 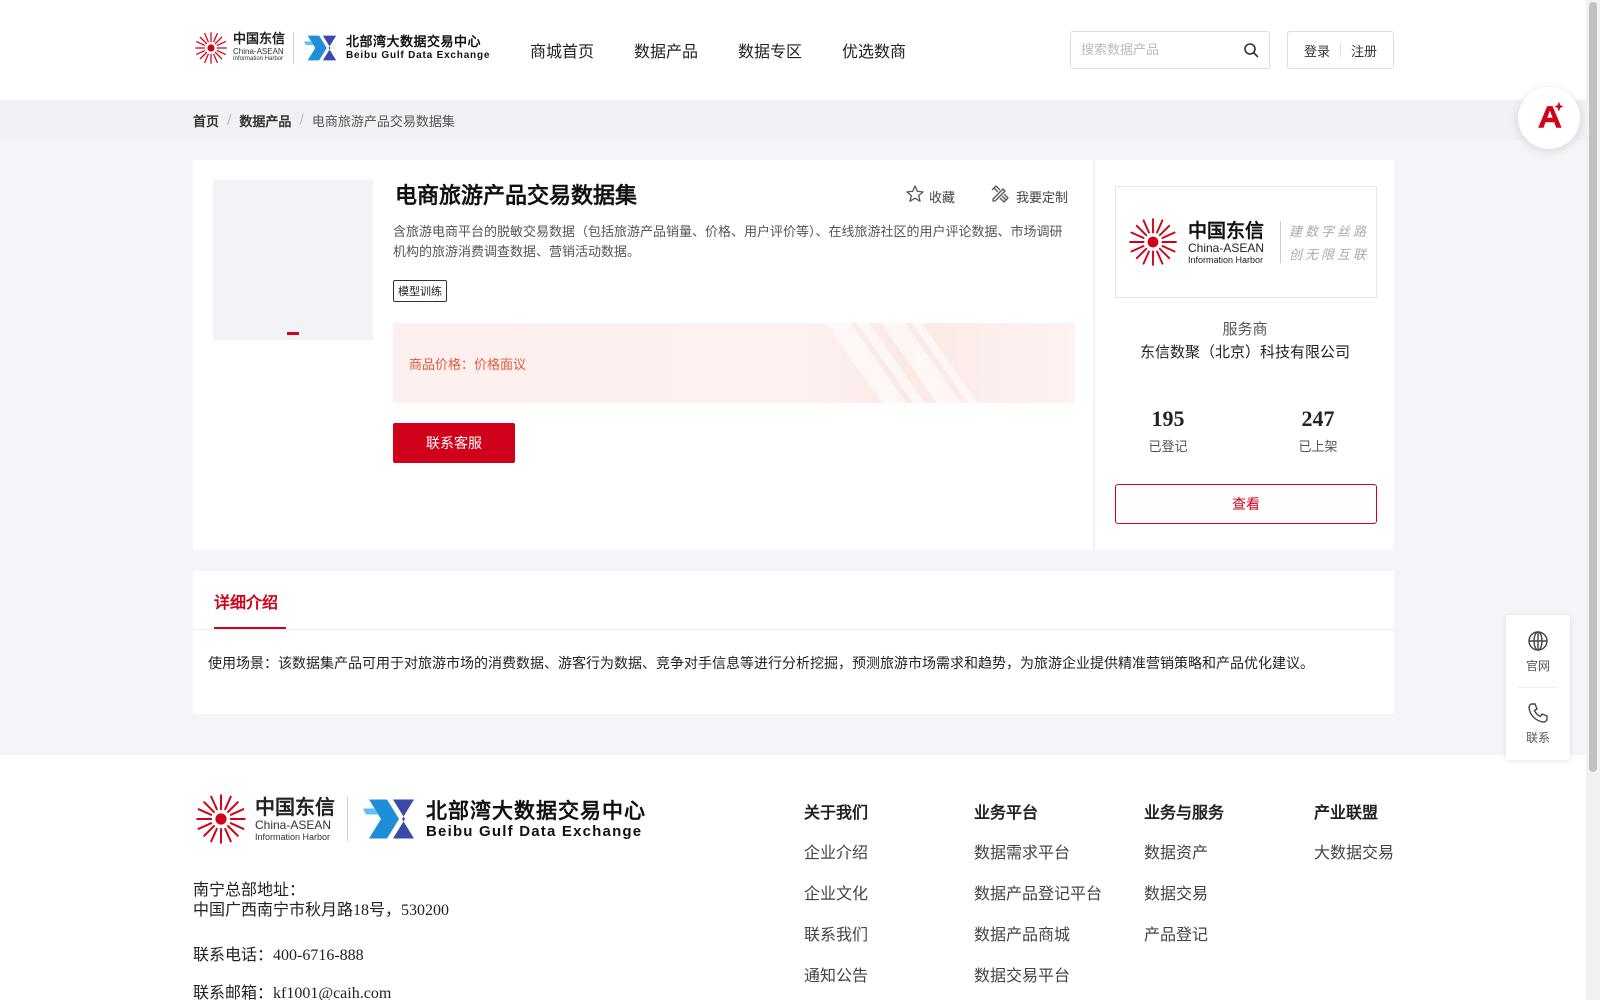 What do you see at coordinates (321, 48) in the screenshot?
I see `beibu-gulf-logo-icon` at bounding box center [321, 48].